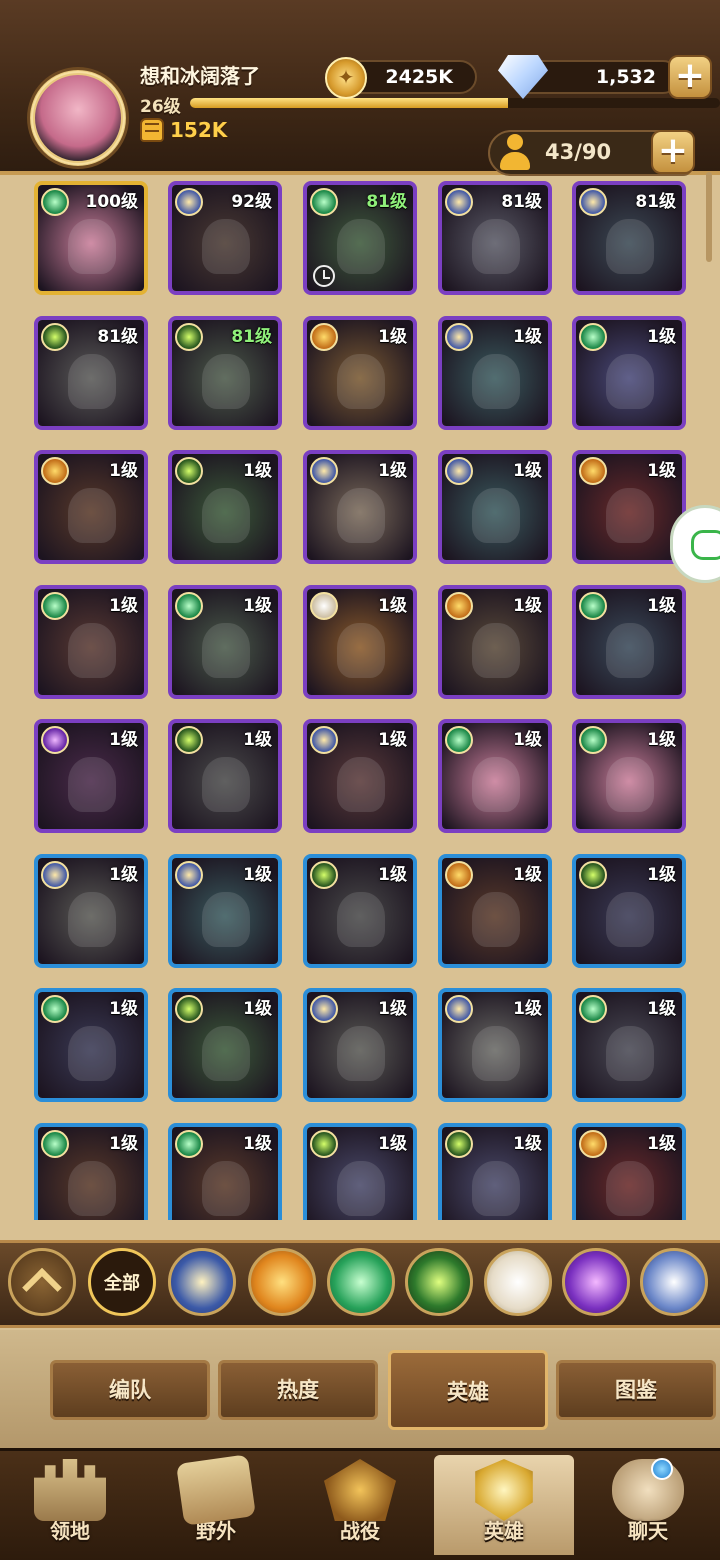  Describe the element at coordinates (152, 130) in the screenshot. I see `fist-icon` at that location.